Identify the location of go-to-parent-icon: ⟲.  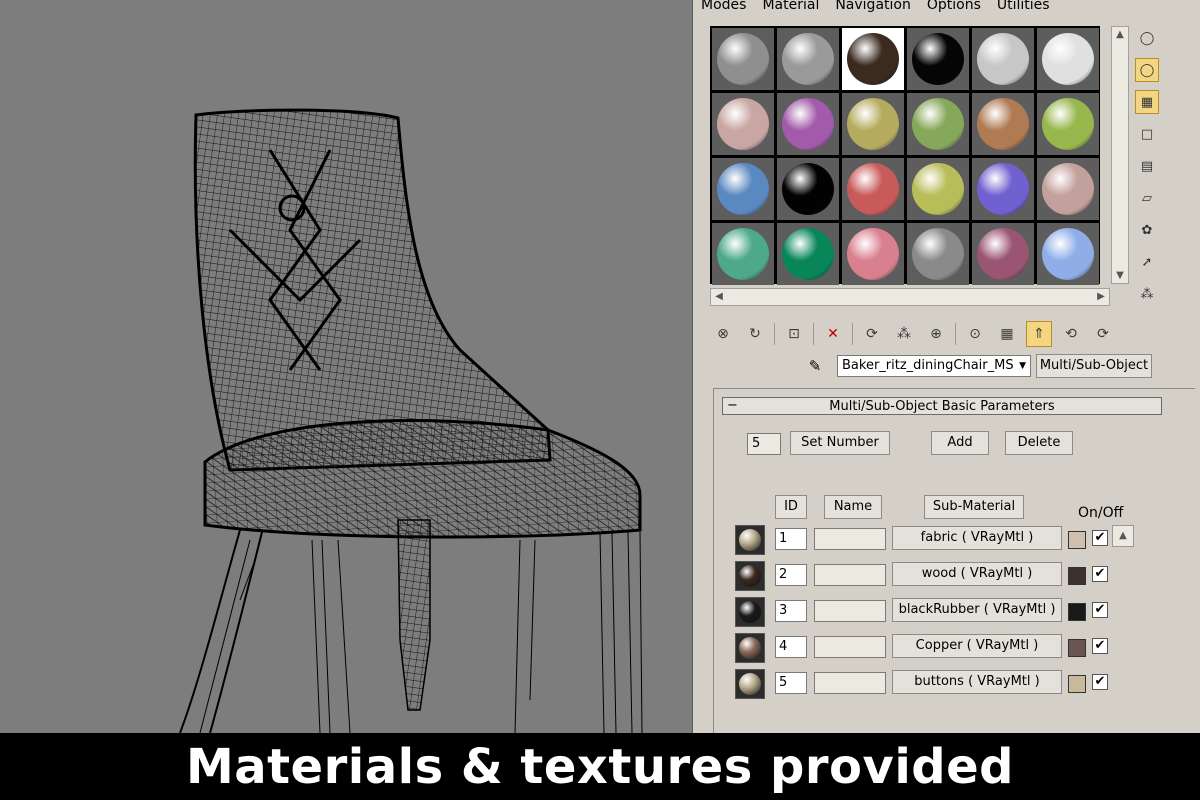
(1071, 334).